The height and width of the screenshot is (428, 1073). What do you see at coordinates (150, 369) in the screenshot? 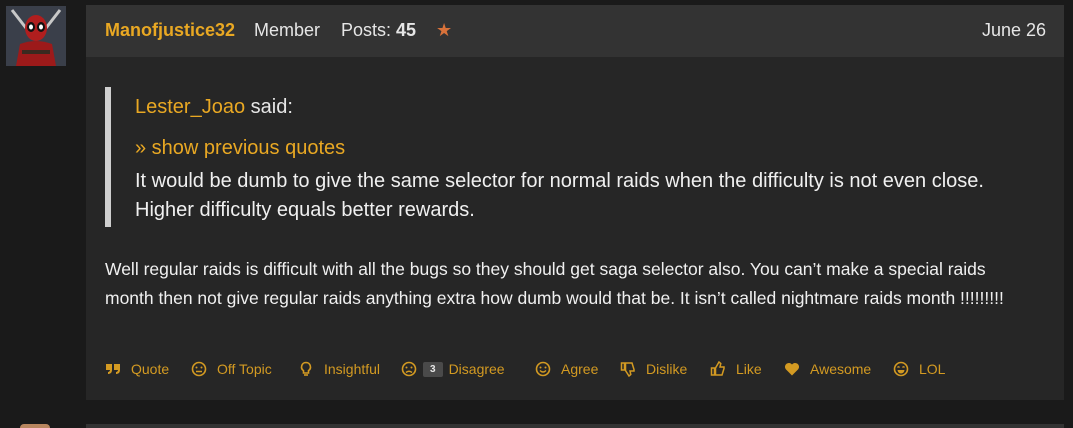
I see `reaction-label: Quote` at bounding box center [150, 369].